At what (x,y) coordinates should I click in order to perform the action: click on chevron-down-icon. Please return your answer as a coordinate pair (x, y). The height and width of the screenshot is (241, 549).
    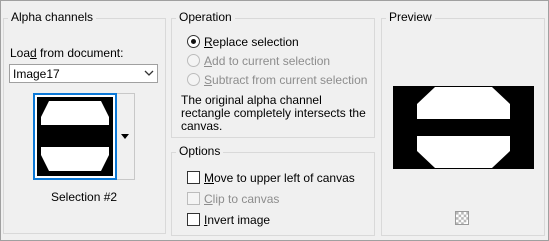
    Looking at the image, I should click on (149, 73).